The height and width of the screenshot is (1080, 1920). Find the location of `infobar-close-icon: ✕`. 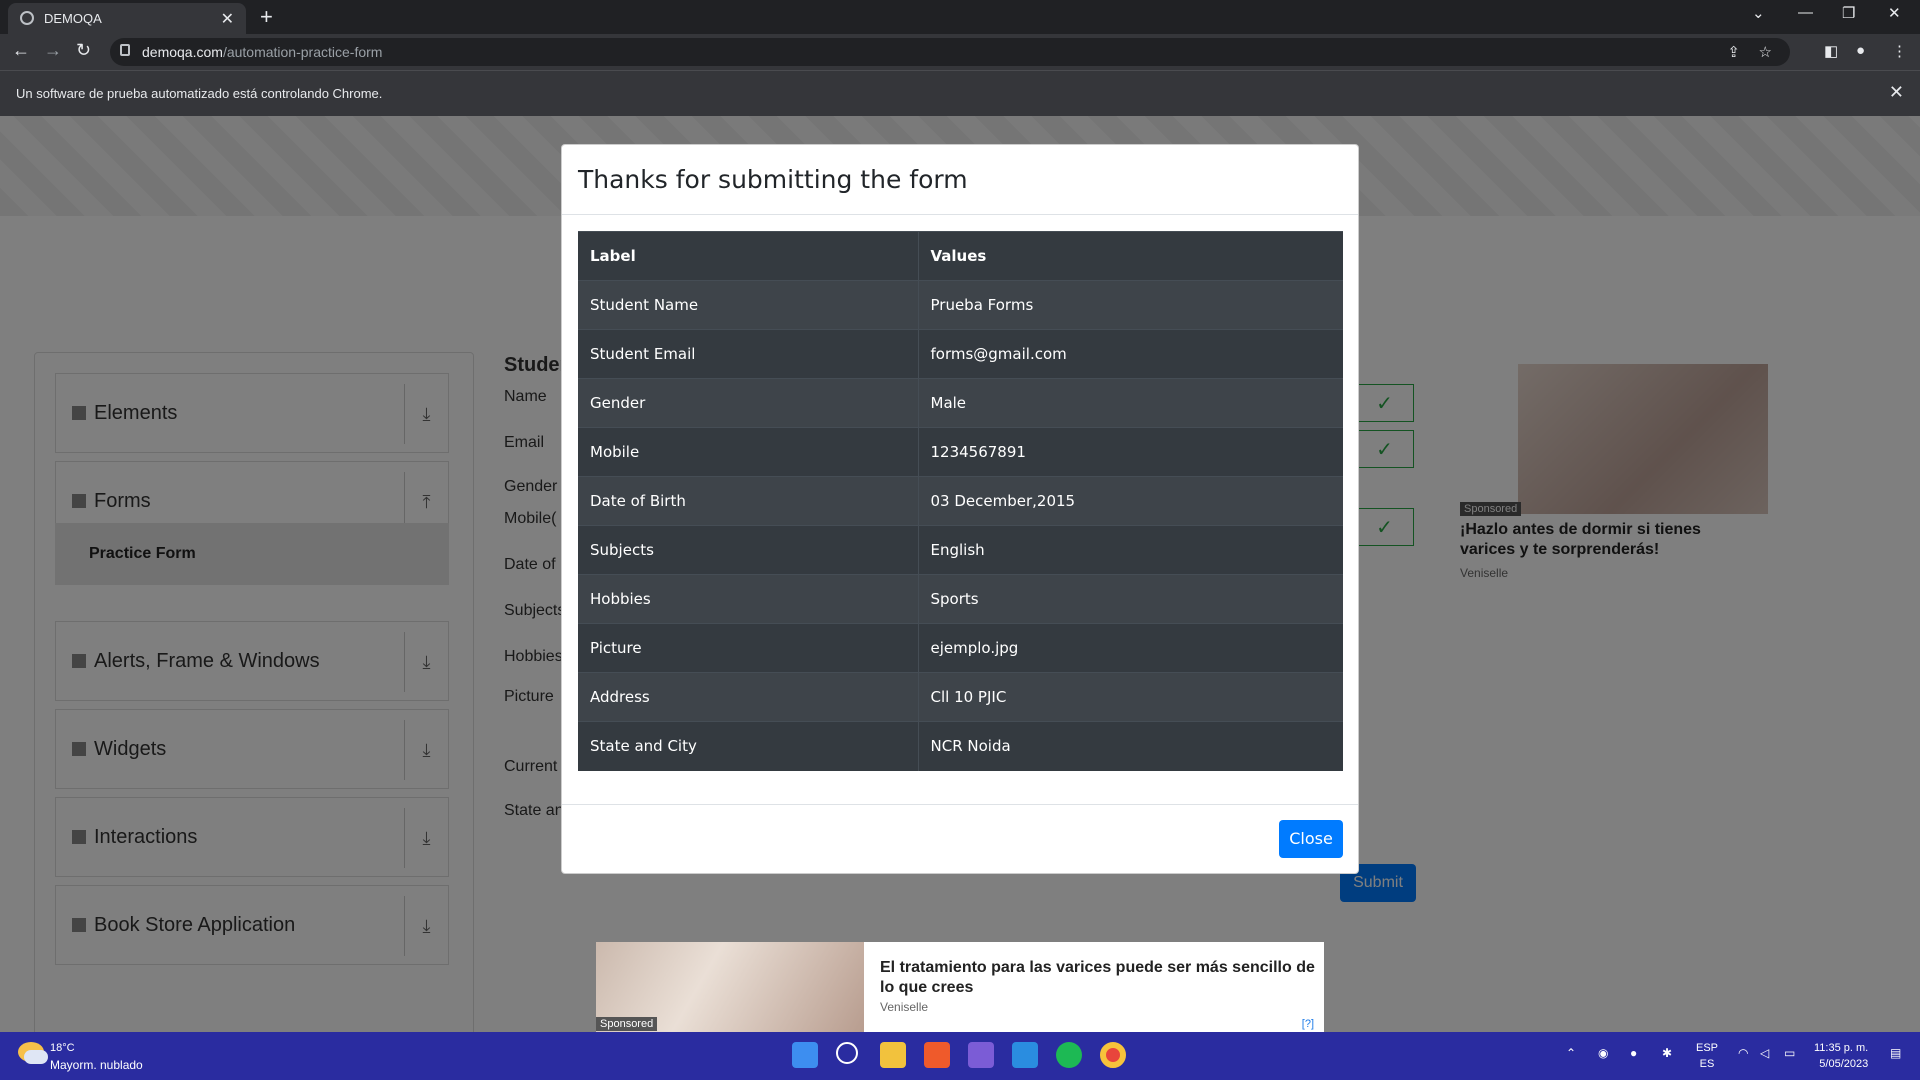

infobar-close-icon: ✕ is located at coordinates (1896, 92).